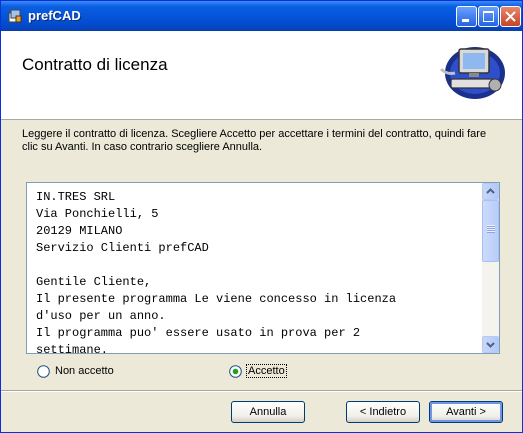 The height and width of the screenshot is (433, 523). I want to click on installer-app-icon, so click(15, 16).